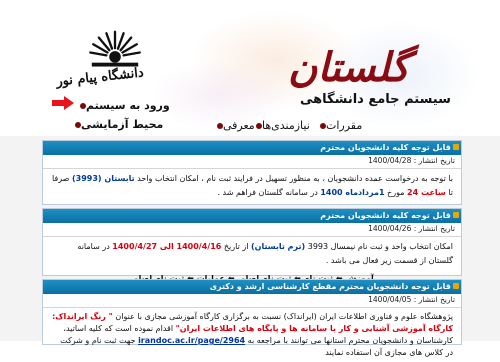 The width and height of the screenshot is (500, 362). I want to click on menu-item-label: مقررات, so click(344, 125).